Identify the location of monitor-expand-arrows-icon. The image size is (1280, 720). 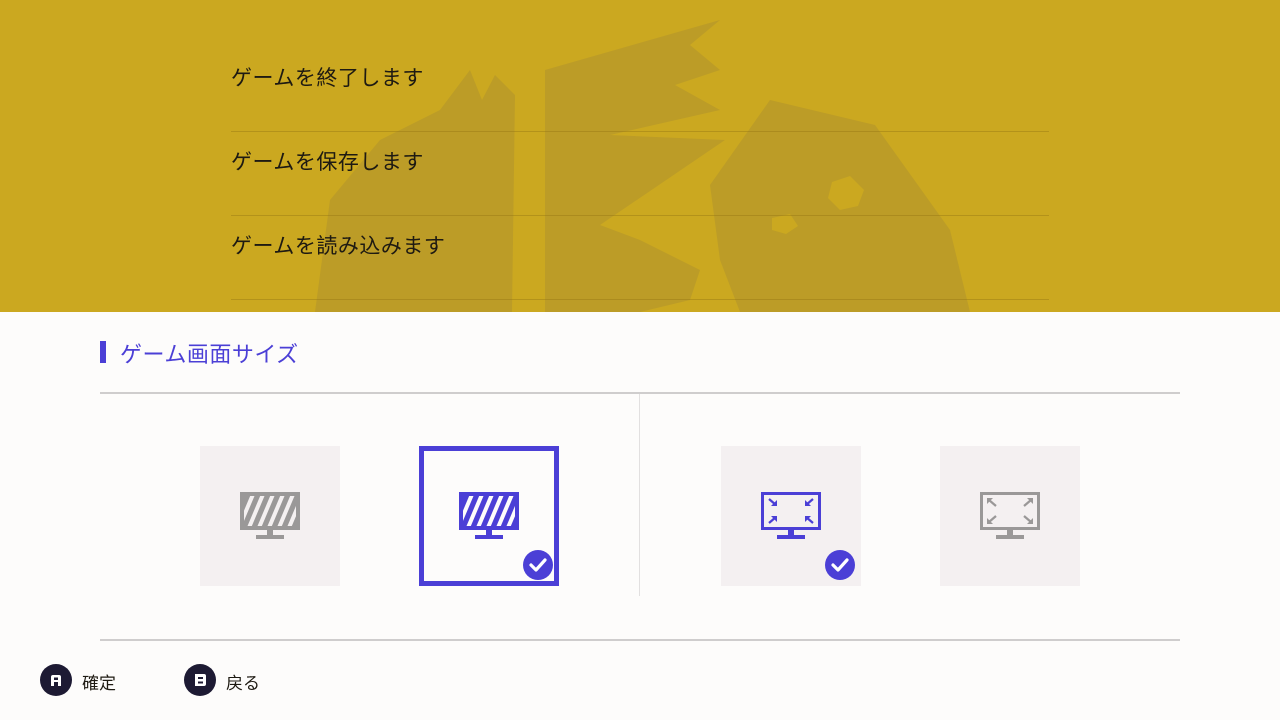
(1010, 515).